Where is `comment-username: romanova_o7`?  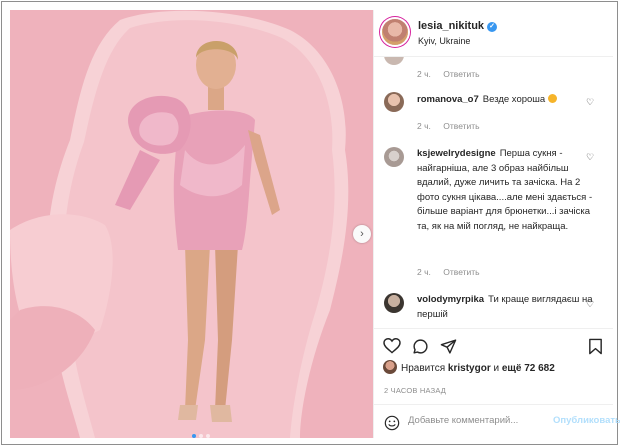
comment-username: romanova_o7 is located at coordinates (448, 99).